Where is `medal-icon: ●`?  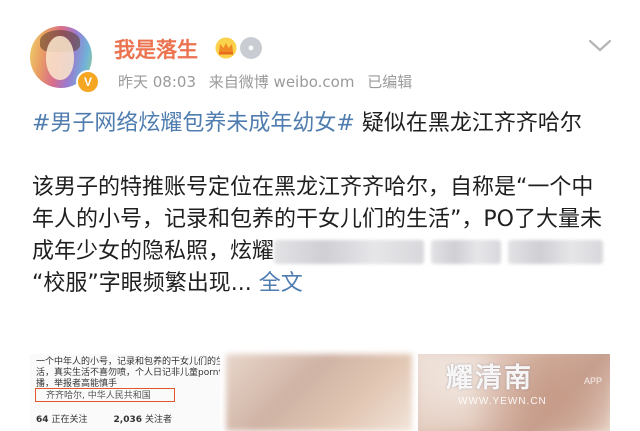
medal-icon: ● is located at coordinates (251, 48).